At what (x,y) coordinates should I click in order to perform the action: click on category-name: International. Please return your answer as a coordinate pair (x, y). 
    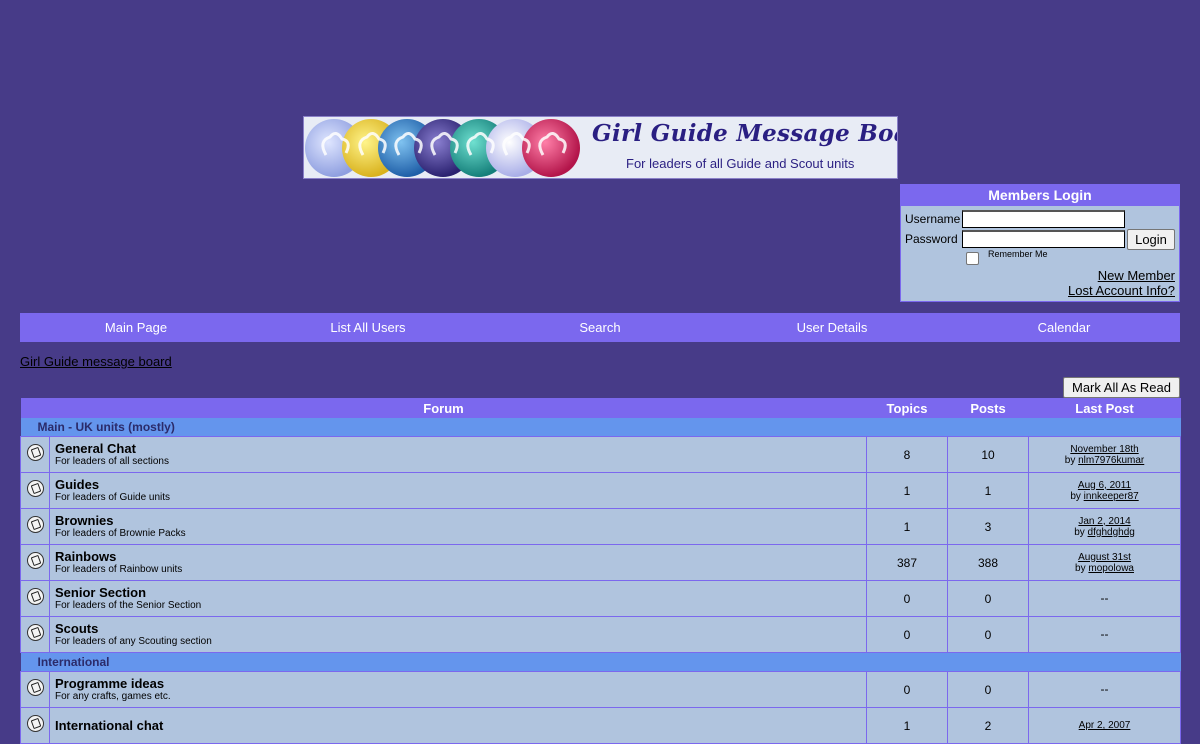
    Looking at the image, I should click on (600, 662).